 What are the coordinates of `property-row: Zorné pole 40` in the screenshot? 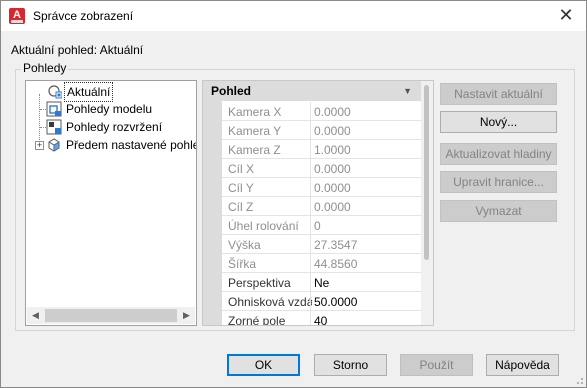 It's located at (322, 318).